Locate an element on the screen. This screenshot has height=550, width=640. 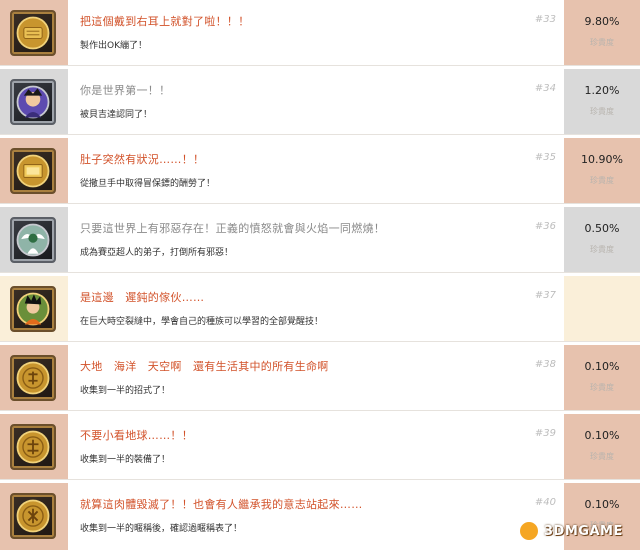
rarity-percent: 9.80% is located at coordinates (602, 21).